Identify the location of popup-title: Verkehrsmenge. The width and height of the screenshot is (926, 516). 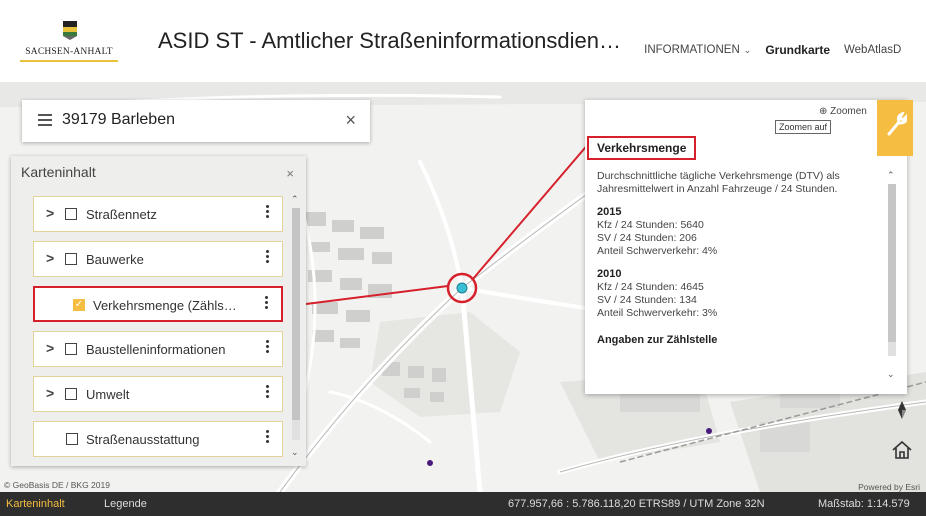
(642, 148).